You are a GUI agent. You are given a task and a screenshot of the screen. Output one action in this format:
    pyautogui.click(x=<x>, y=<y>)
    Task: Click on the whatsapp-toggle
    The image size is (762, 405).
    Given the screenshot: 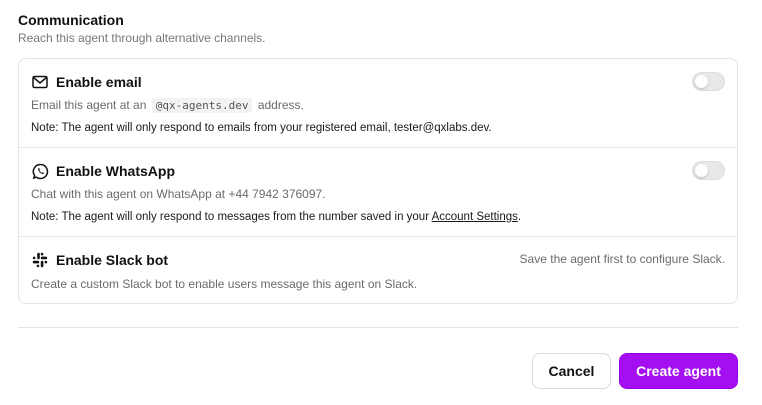 What is the action you would take?
    pyautogui.click(x=708, y=170)
    